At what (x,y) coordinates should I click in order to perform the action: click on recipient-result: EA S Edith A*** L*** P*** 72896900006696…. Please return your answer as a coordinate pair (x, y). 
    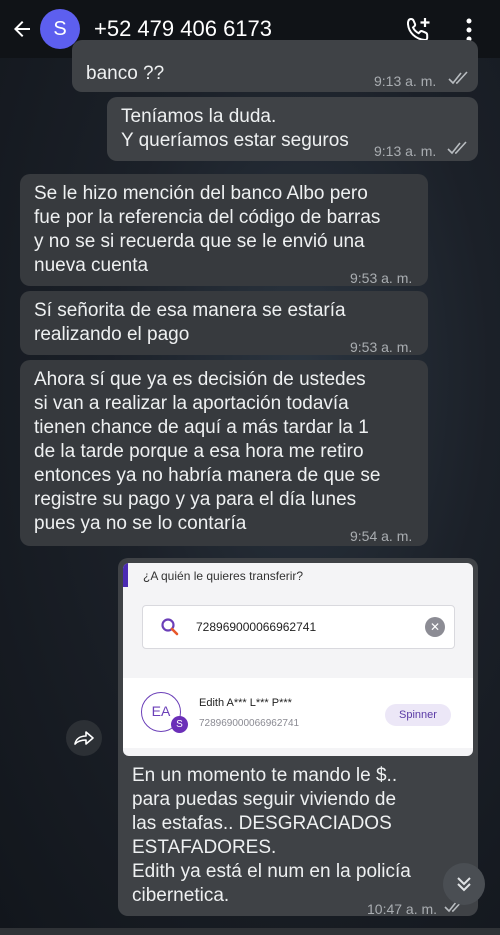
    Looking at the image, I should click on (298, 713).